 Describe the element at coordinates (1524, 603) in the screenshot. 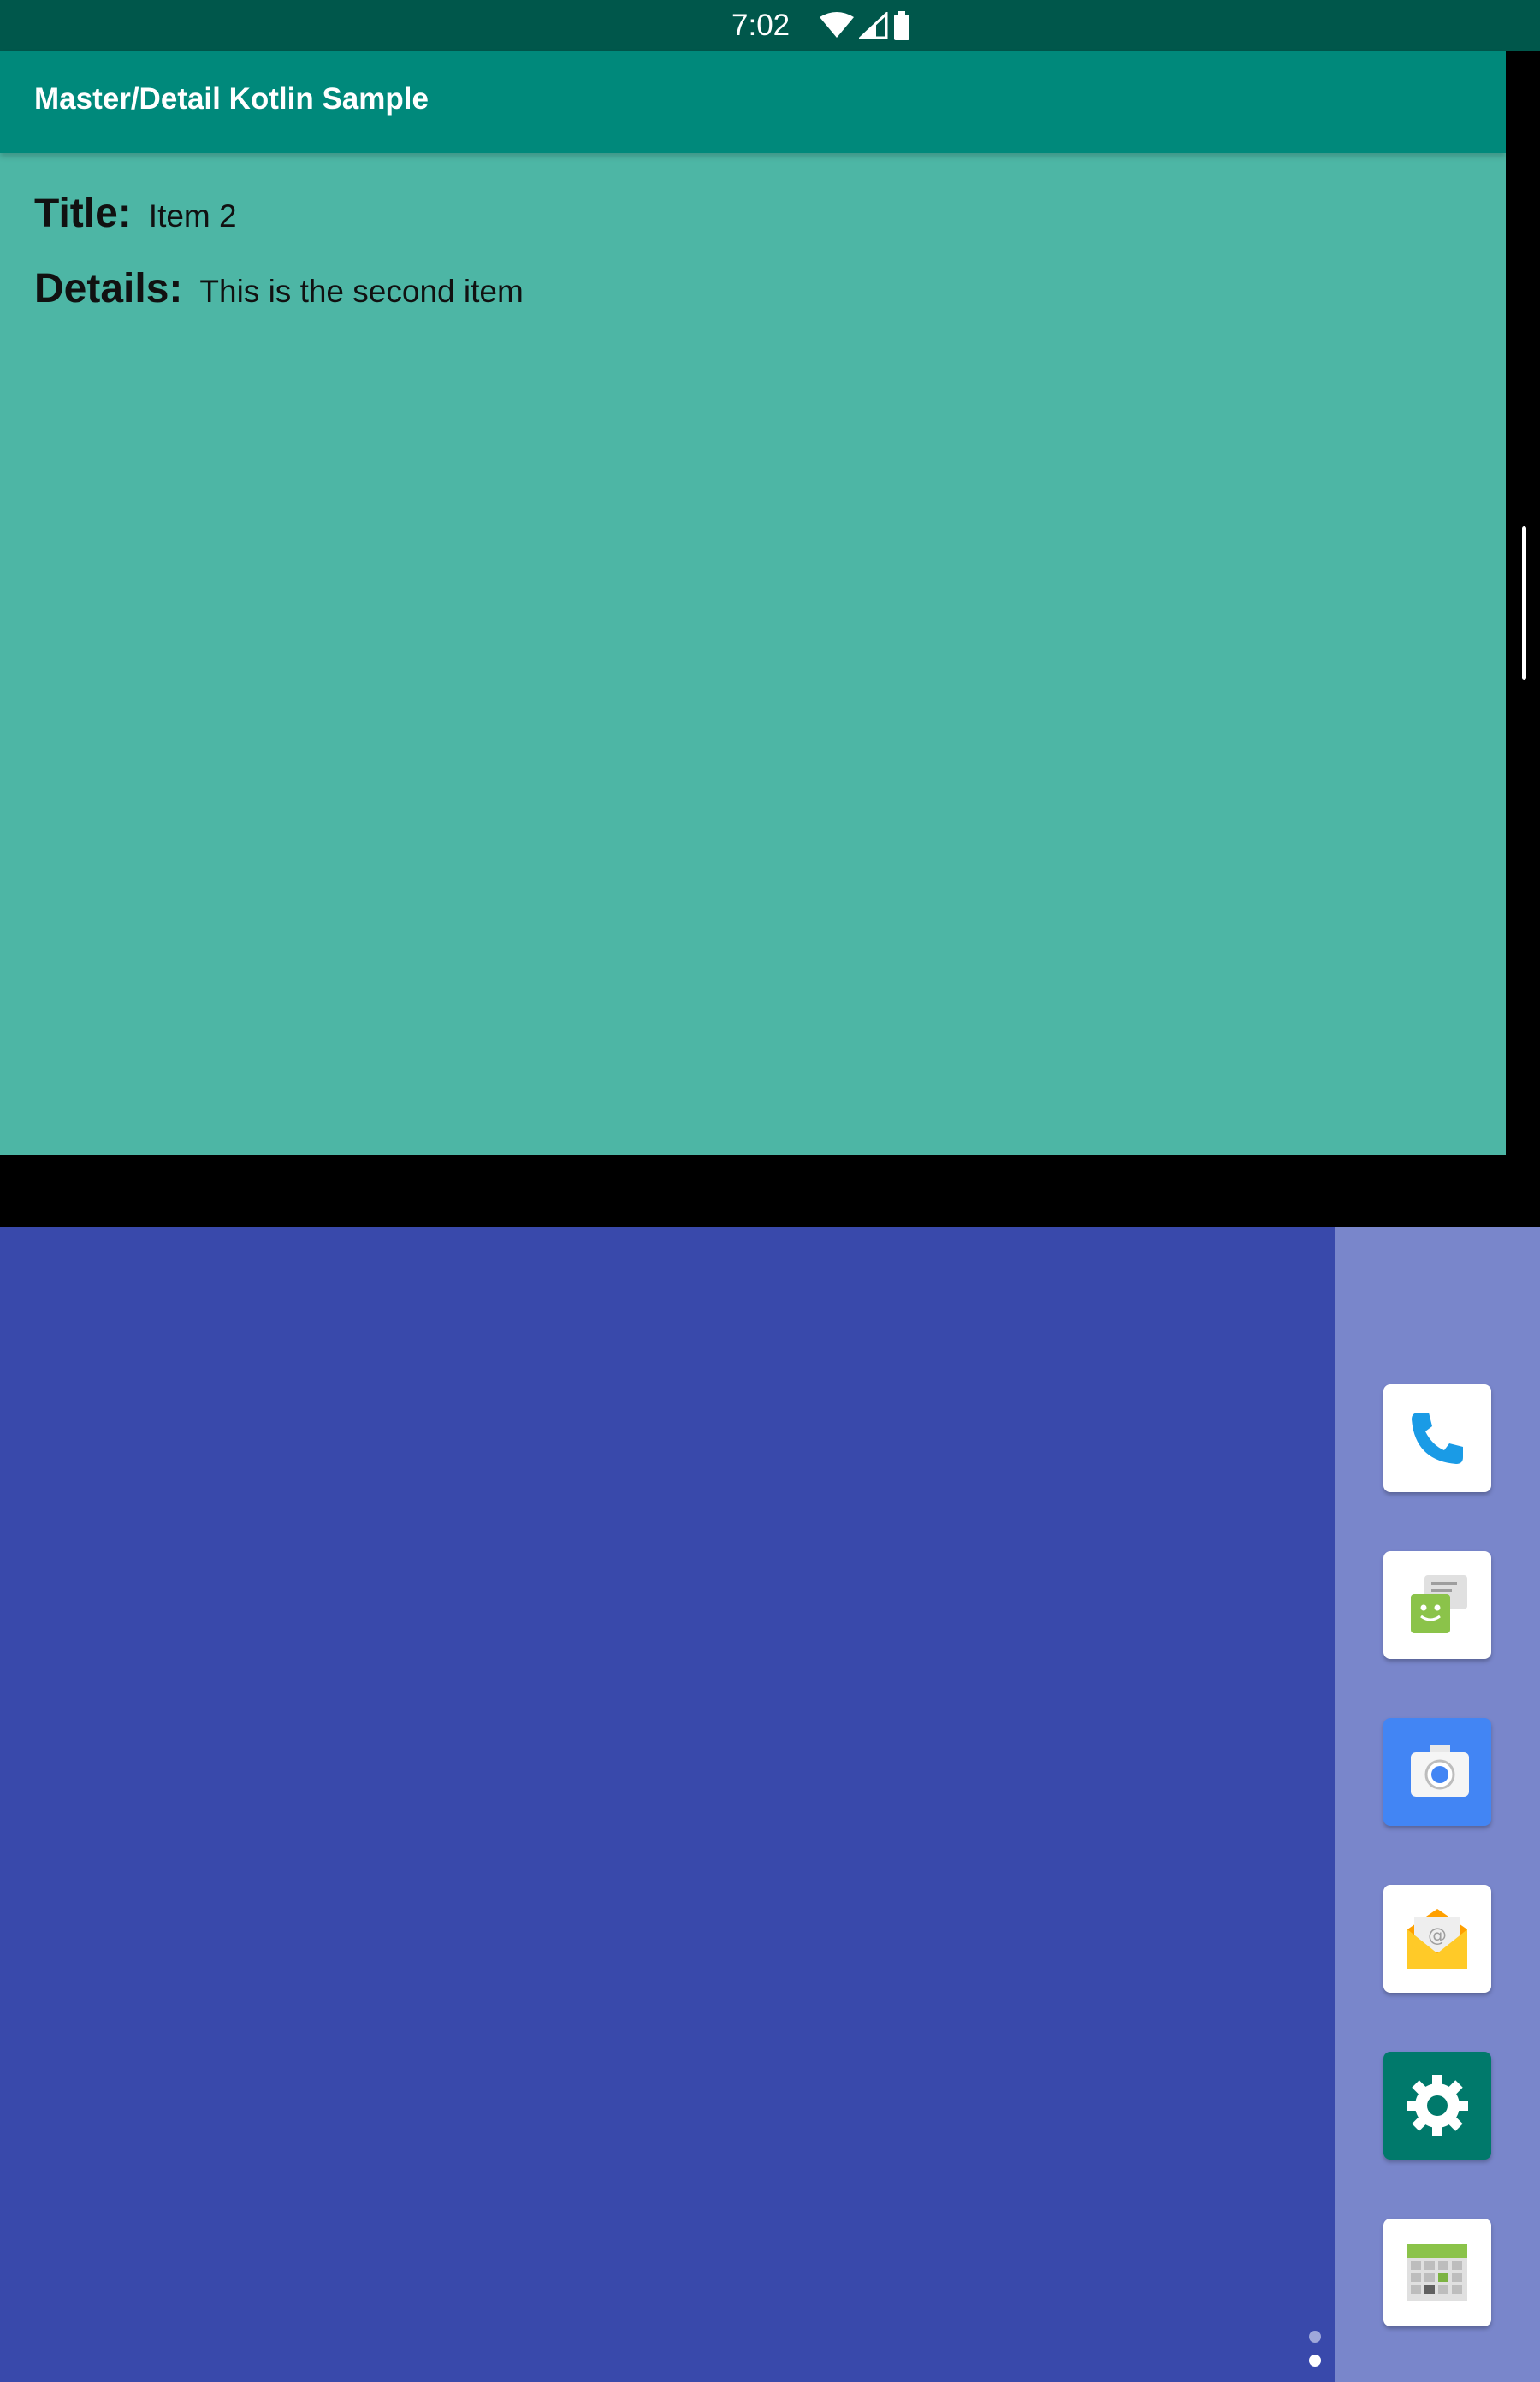

I see `split-divider-handle` at that location.